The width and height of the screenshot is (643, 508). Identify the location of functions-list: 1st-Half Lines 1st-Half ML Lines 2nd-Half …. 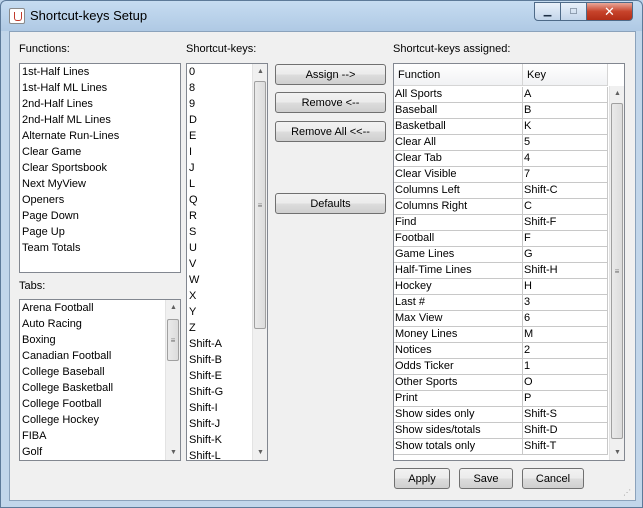
(100, 168).